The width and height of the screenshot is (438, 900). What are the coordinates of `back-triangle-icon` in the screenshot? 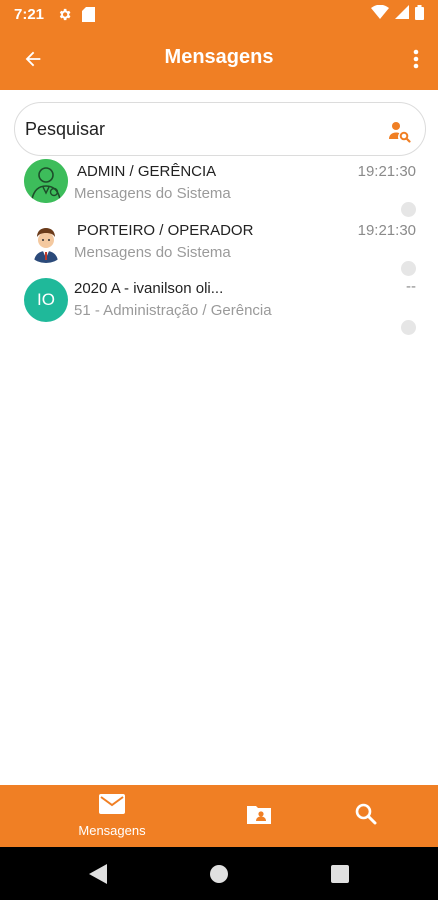 It's located at (98, 874).